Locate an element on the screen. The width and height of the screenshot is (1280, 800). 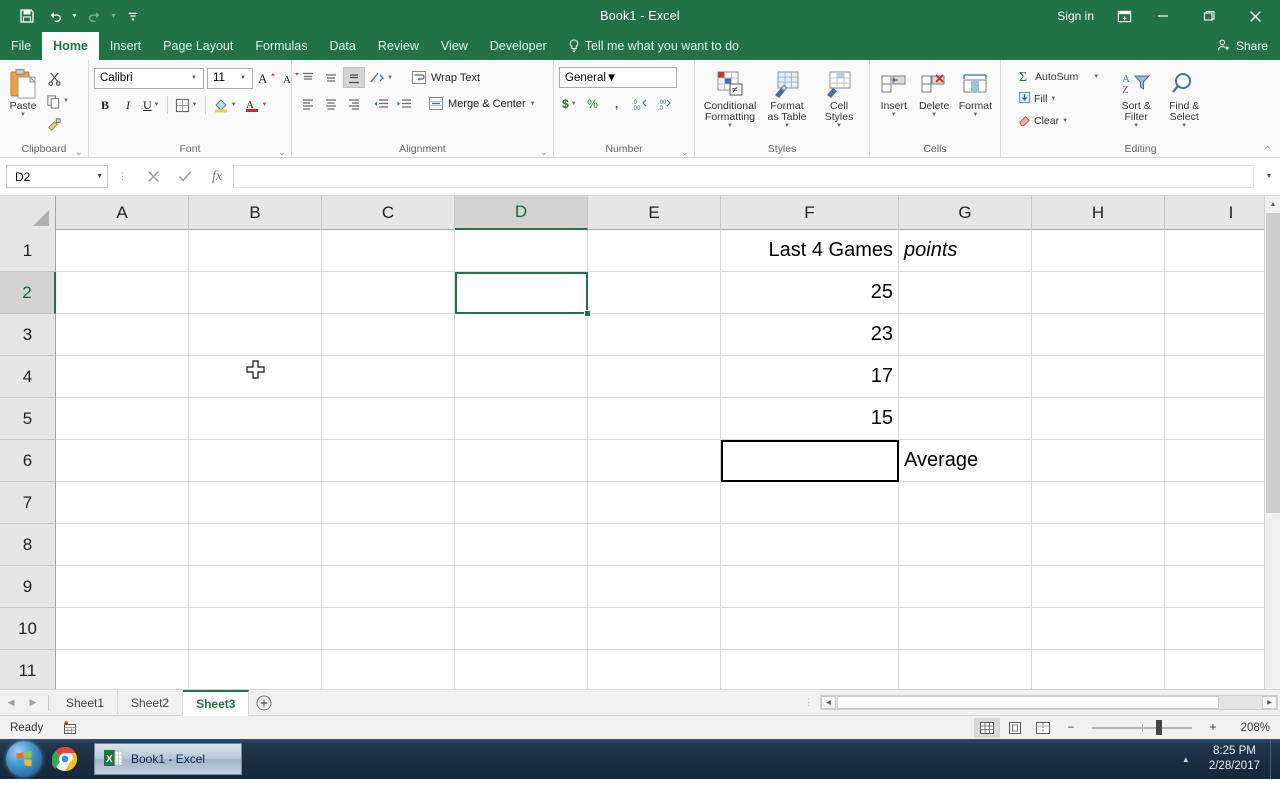
cell-h10 is located at coordinates (1098, 629).